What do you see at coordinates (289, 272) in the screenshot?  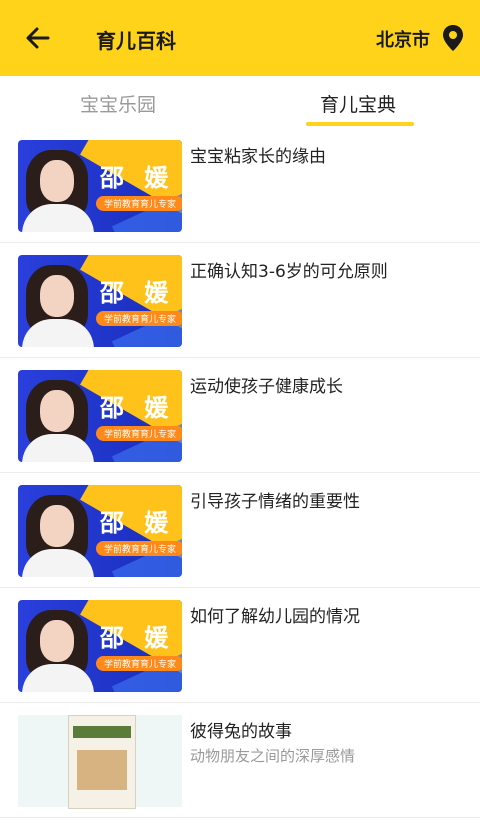 I see `article-title: 正确认知3-6岁的可允原则` at bounding box center [289, 272].